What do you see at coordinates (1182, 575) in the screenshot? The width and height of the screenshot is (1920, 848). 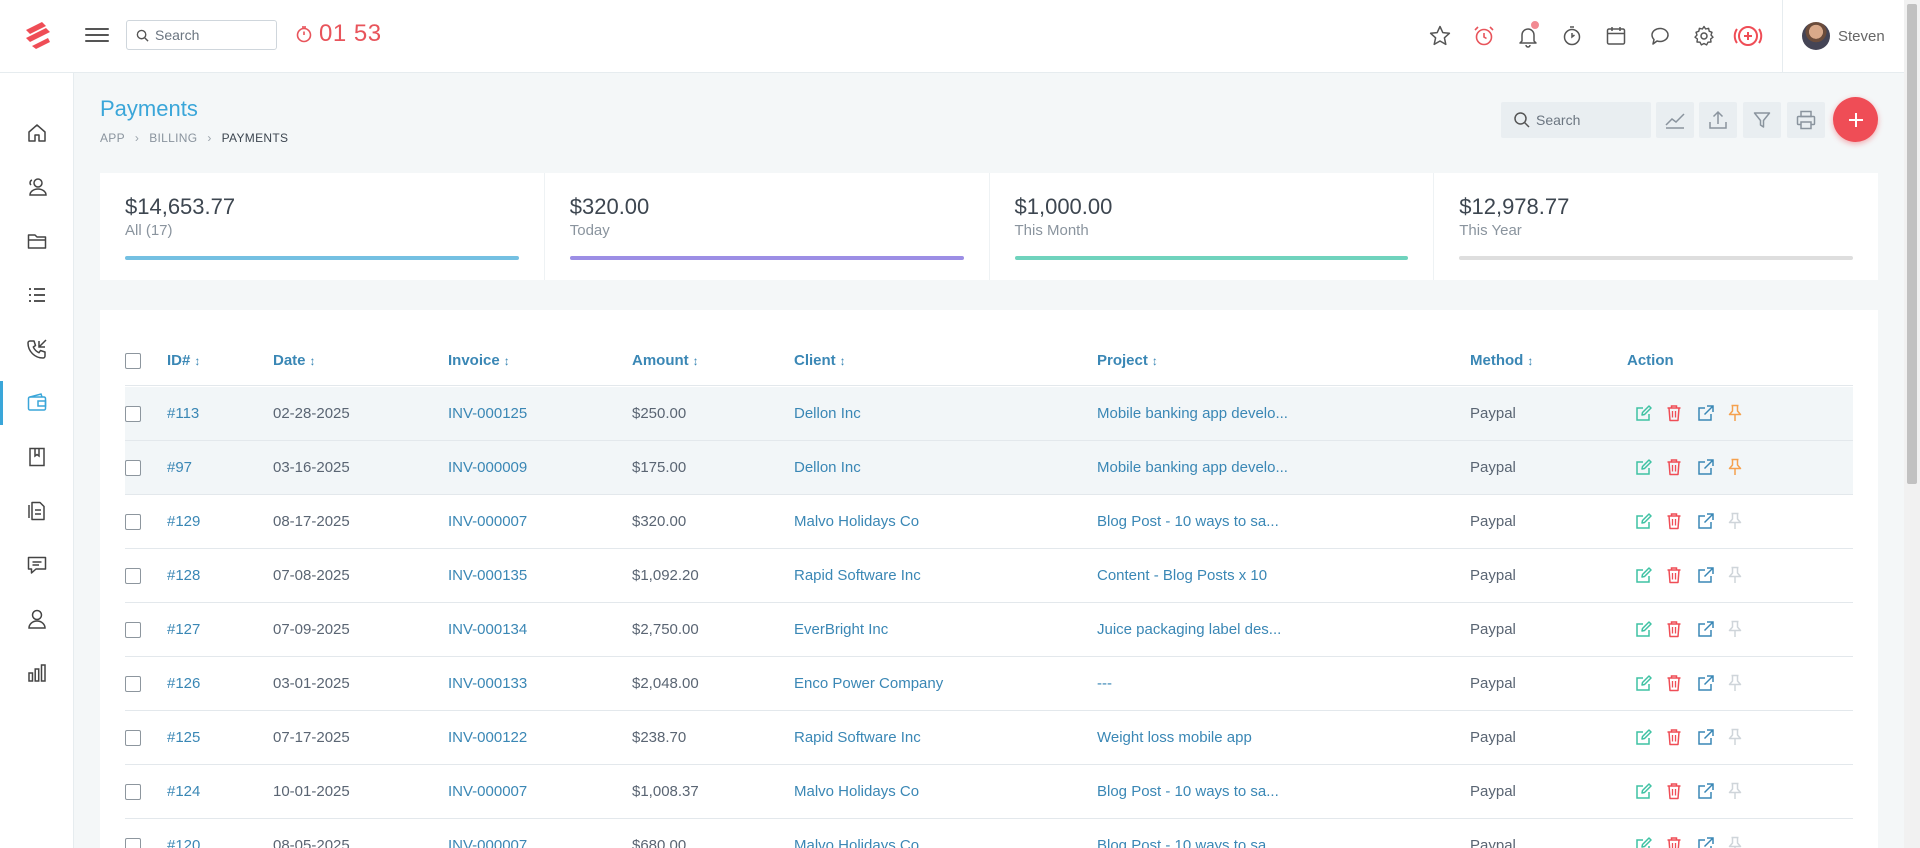 I see `project-link: Content - Blog Posts x 10` at bounding box center [1182, 575].